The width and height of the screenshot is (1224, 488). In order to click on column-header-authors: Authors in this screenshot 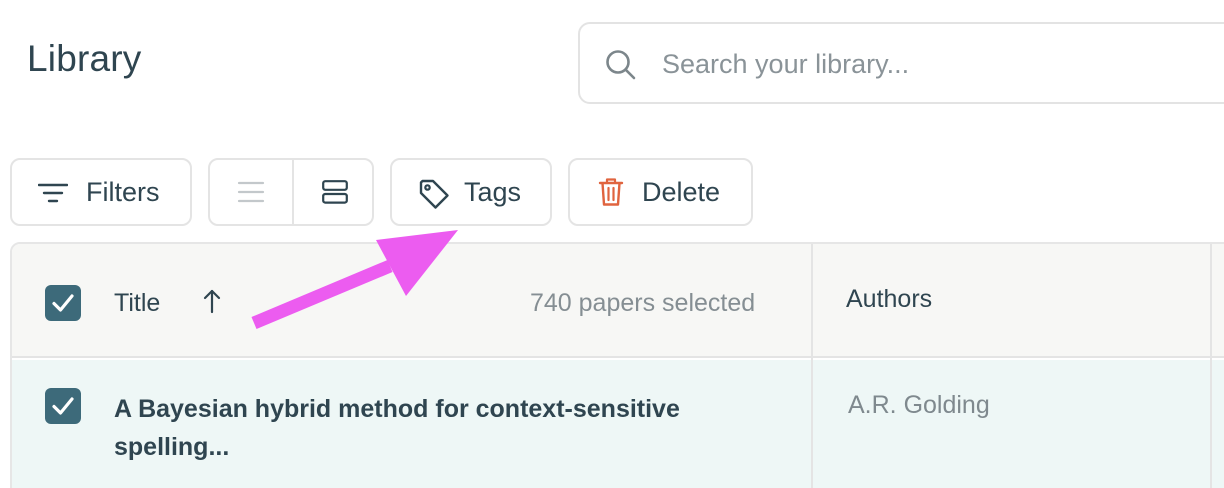, I will do `click(889, 299)`.